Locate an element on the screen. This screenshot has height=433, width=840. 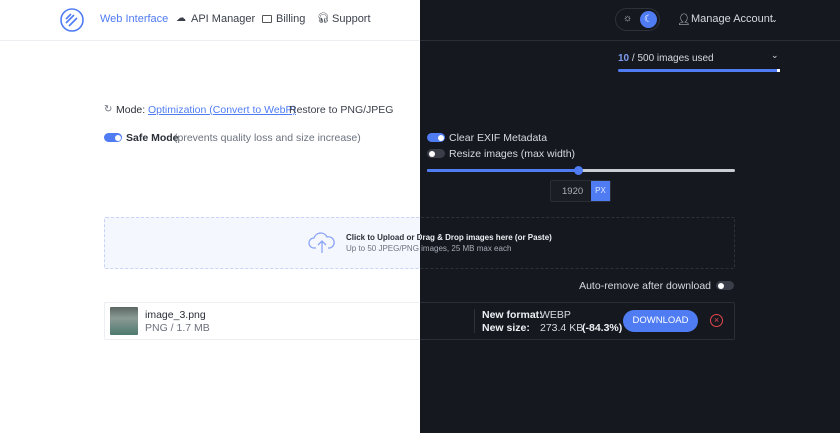
auto-remove-toggle is located at coordinates (725, 285).